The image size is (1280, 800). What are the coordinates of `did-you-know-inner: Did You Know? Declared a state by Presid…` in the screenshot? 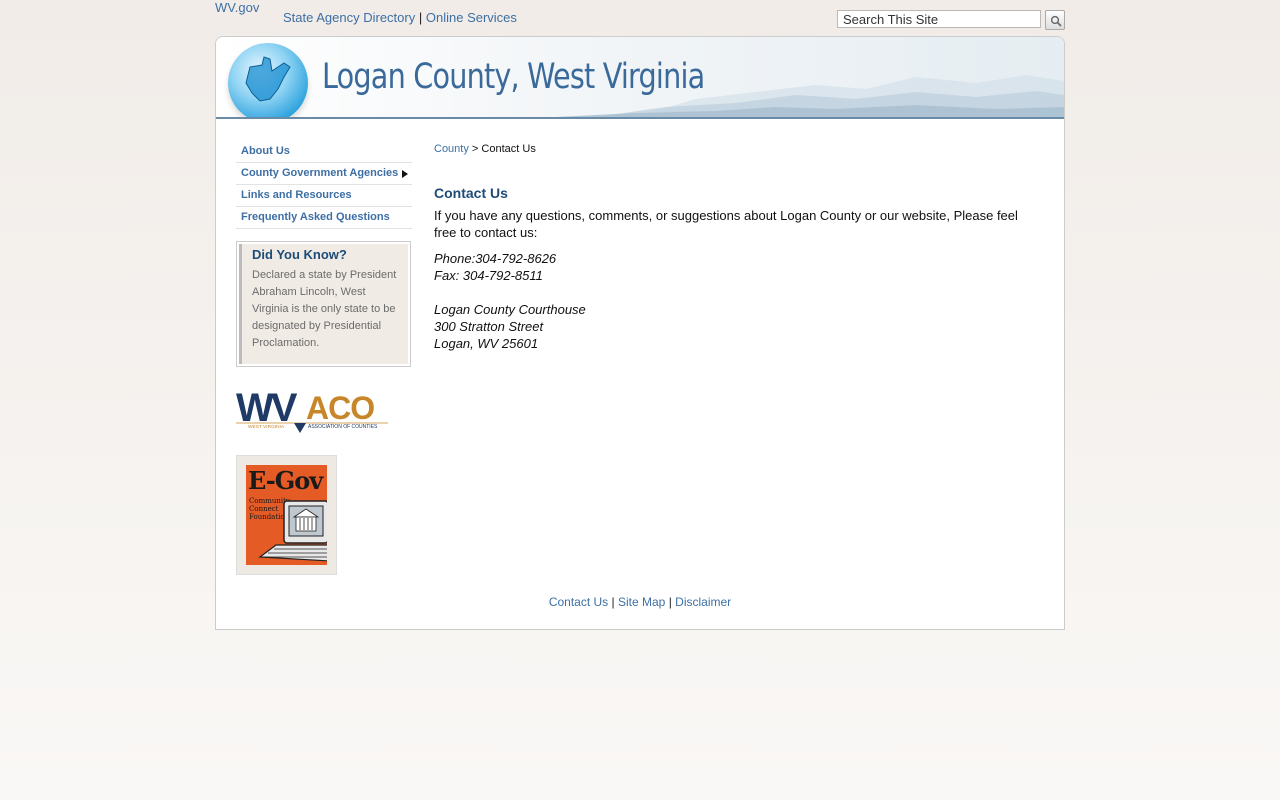 It's located at (323, 304).